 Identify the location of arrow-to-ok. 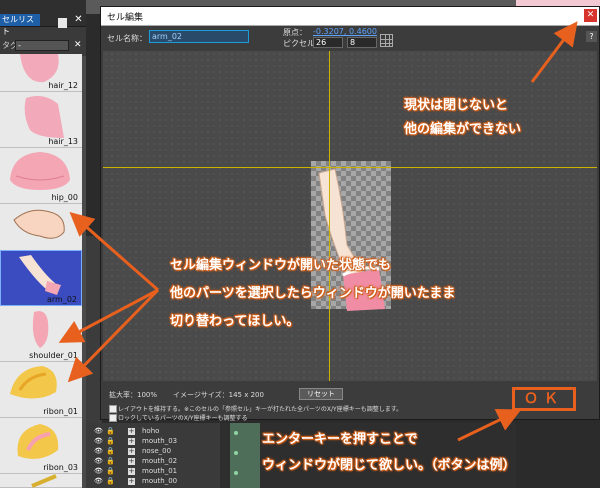
(489, 425).